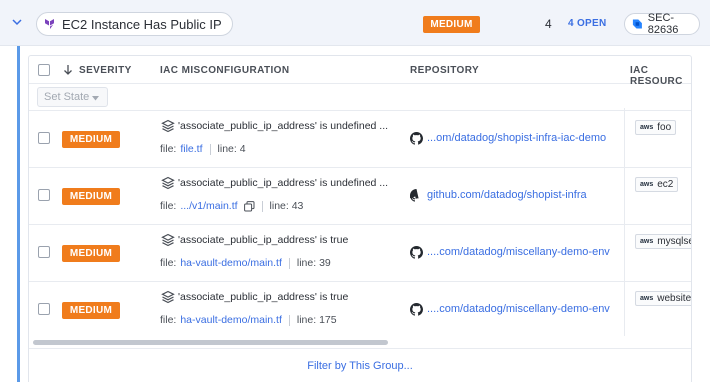  I want to click on group-accent-bar, so click(18, 214).